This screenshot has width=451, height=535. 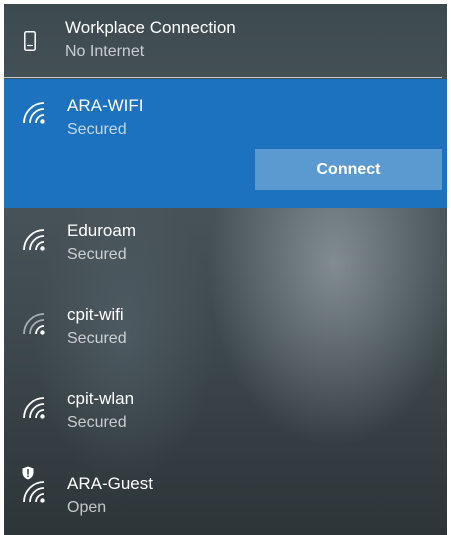 What do you see at coordinates (87, 507) in the screenshot?
I see `network-status: Open` at bounding box center [87, 507].